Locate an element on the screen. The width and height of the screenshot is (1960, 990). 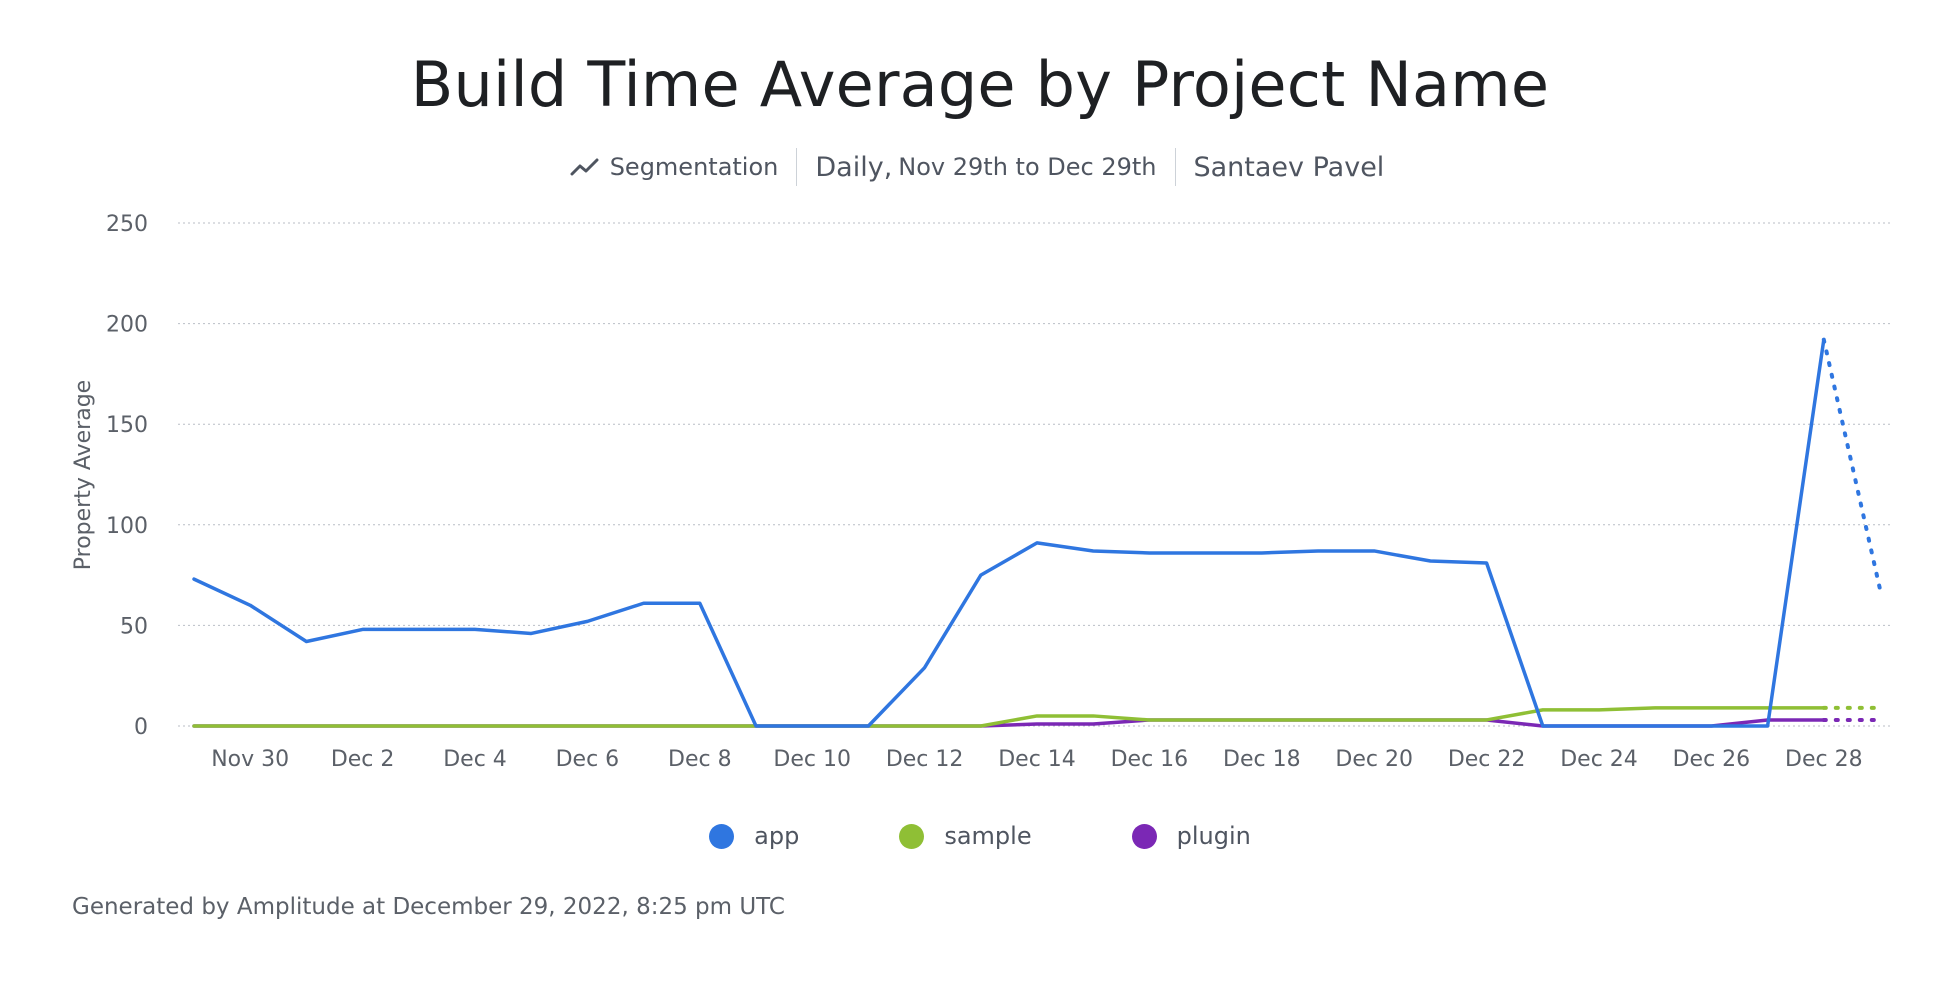
legend-item-sample: sample is located at coordinates (965, 836).